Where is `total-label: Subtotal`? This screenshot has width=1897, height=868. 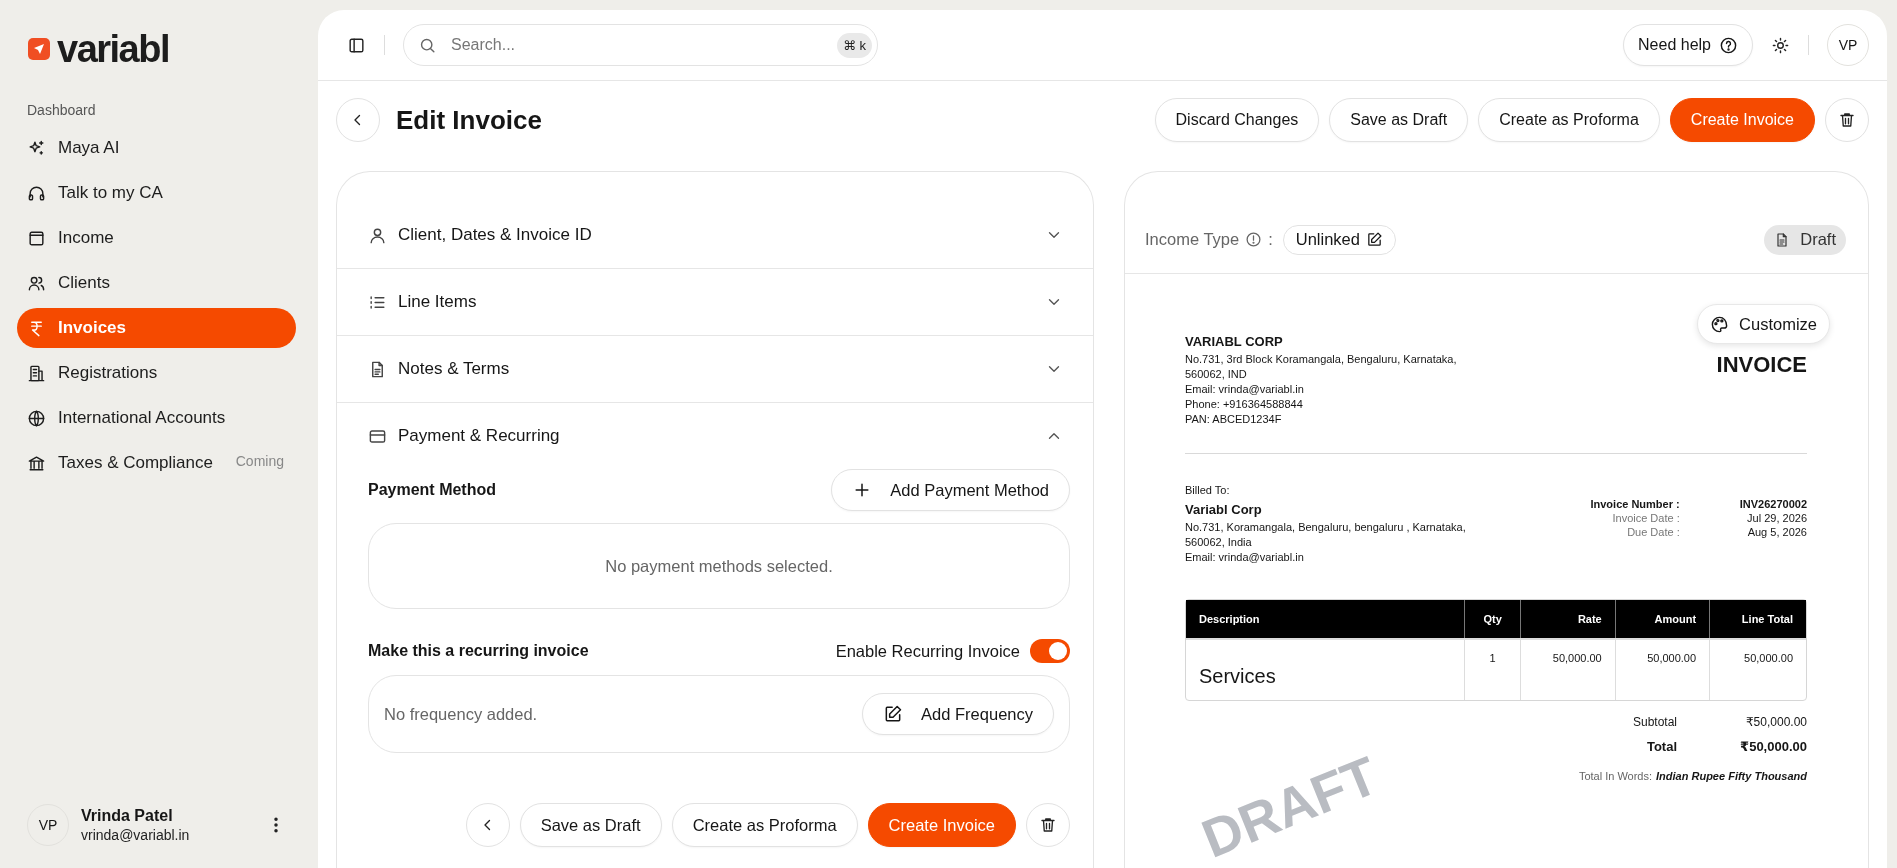
total-label: Subtotal is located at coordinates (1654, 722).